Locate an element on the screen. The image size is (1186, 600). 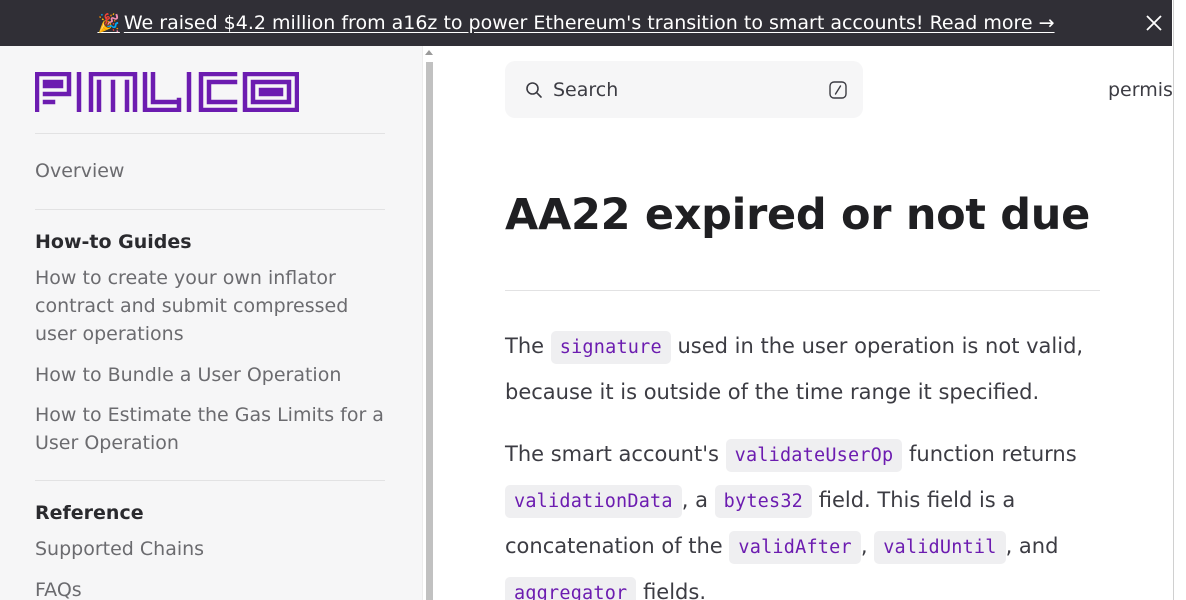
paragraph-text: , is located at coordinates (864, 546).